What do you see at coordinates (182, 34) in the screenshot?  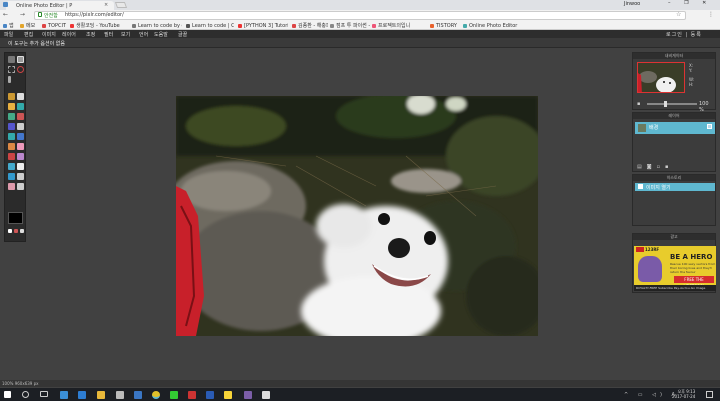 I see `app-menu-item: 글꼴` at bounding box center [182, 34].